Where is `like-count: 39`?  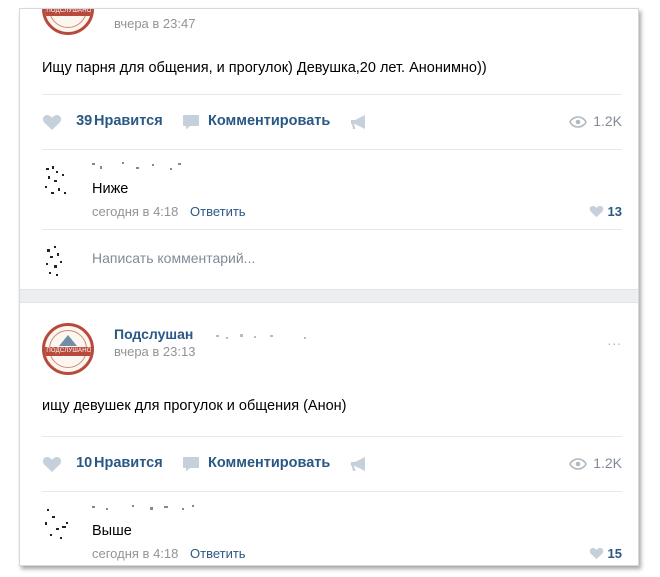 like-count: 39 is located at coordinates (84, 121).